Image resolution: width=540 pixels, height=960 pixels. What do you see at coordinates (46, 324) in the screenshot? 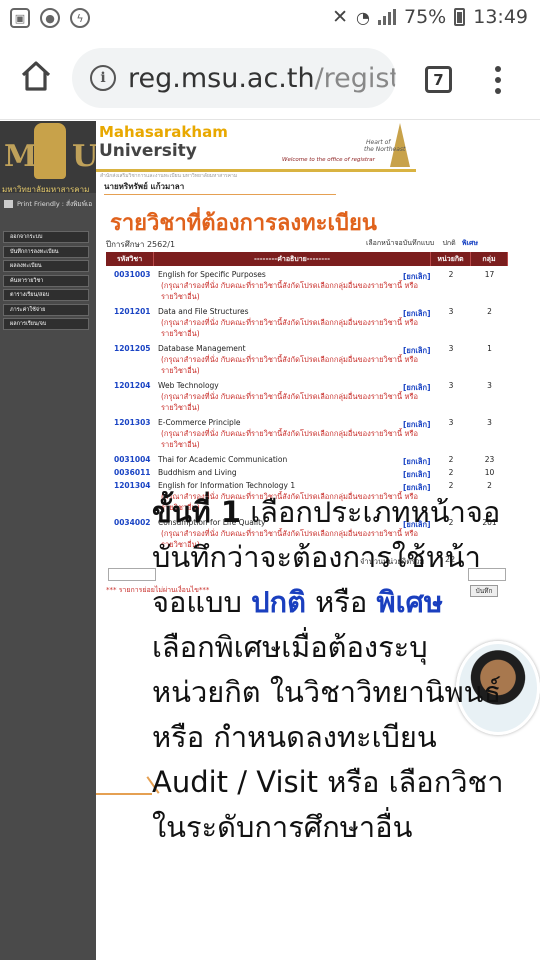
I see `sidebar-item-grades: ผลการเรียน/จบ` at bounding box center [46, 324].